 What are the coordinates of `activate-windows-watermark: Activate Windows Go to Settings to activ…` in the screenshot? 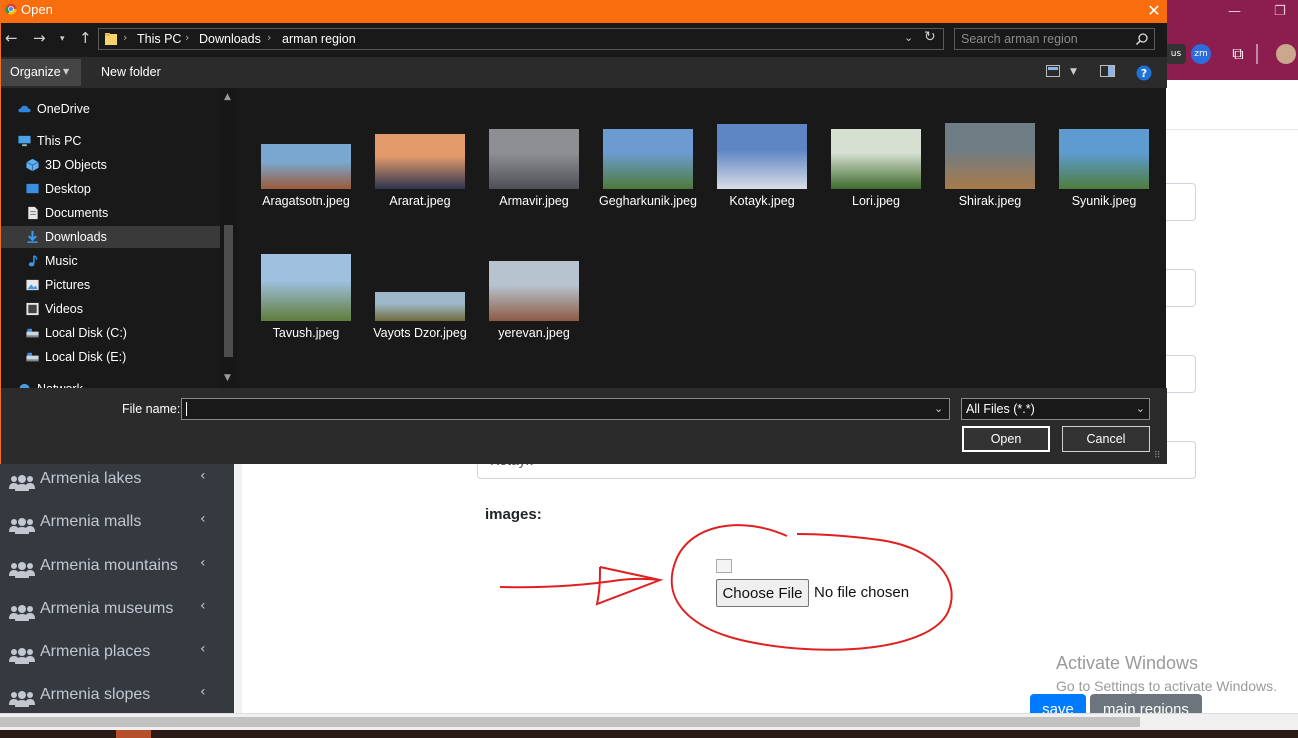 It's located at (1166, 673).